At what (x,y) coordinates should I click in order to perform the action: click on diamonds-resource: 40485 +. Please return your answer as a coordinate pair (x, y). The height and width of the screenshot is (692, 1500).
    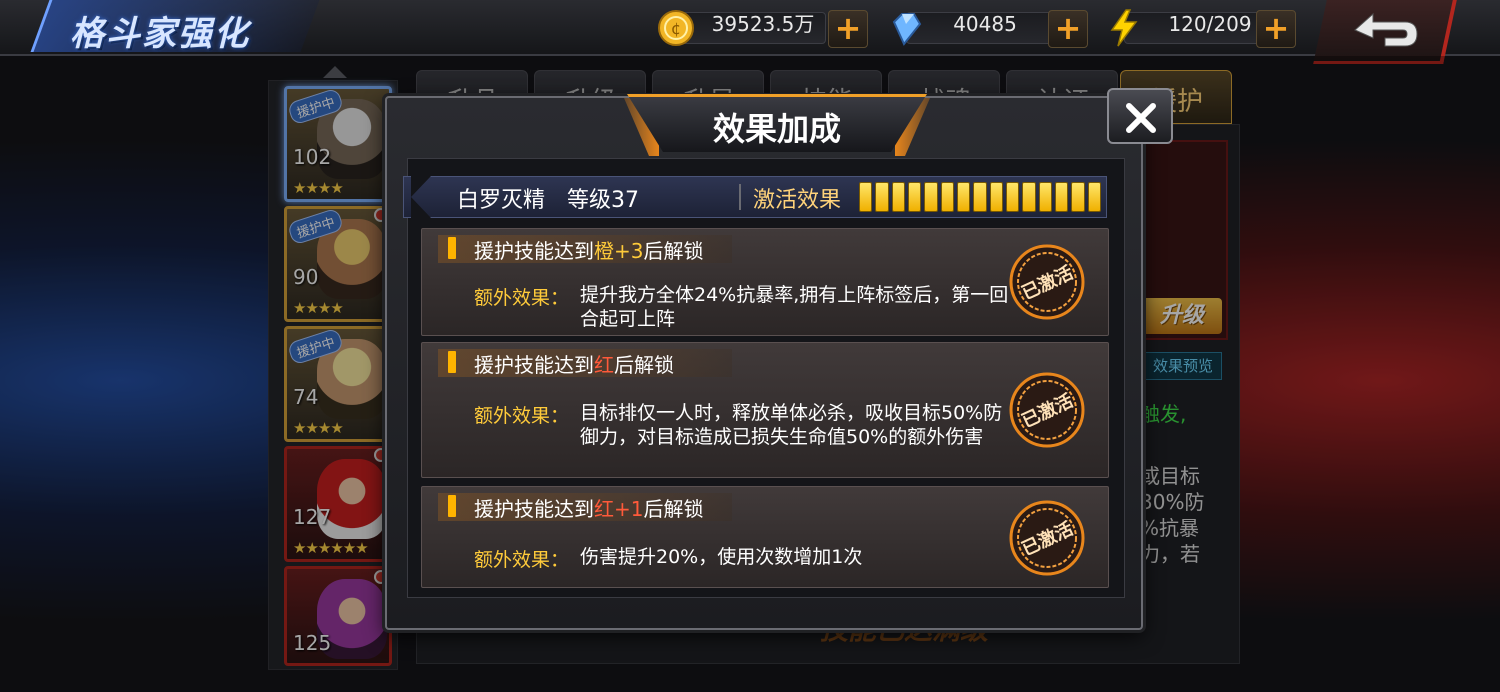
    Looking at the image, I should click on (990, 28).